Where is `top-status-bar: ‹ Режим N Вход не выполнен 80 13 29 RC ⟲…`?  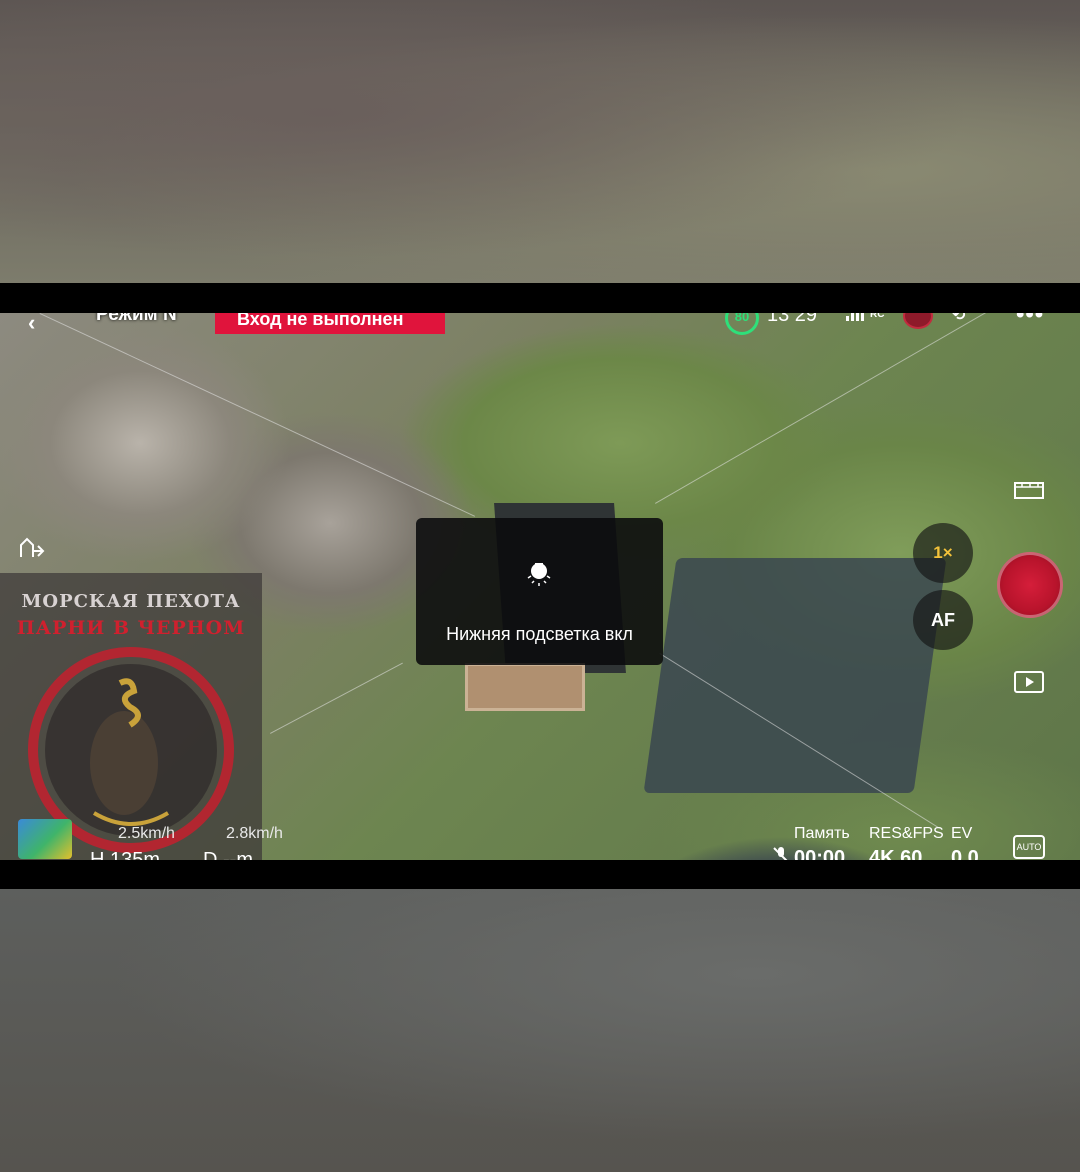 top-status-bar: ‹ Режим N Вход не выполнен 80 13 29 RC ⟲… is located at coordinates (540, 324).